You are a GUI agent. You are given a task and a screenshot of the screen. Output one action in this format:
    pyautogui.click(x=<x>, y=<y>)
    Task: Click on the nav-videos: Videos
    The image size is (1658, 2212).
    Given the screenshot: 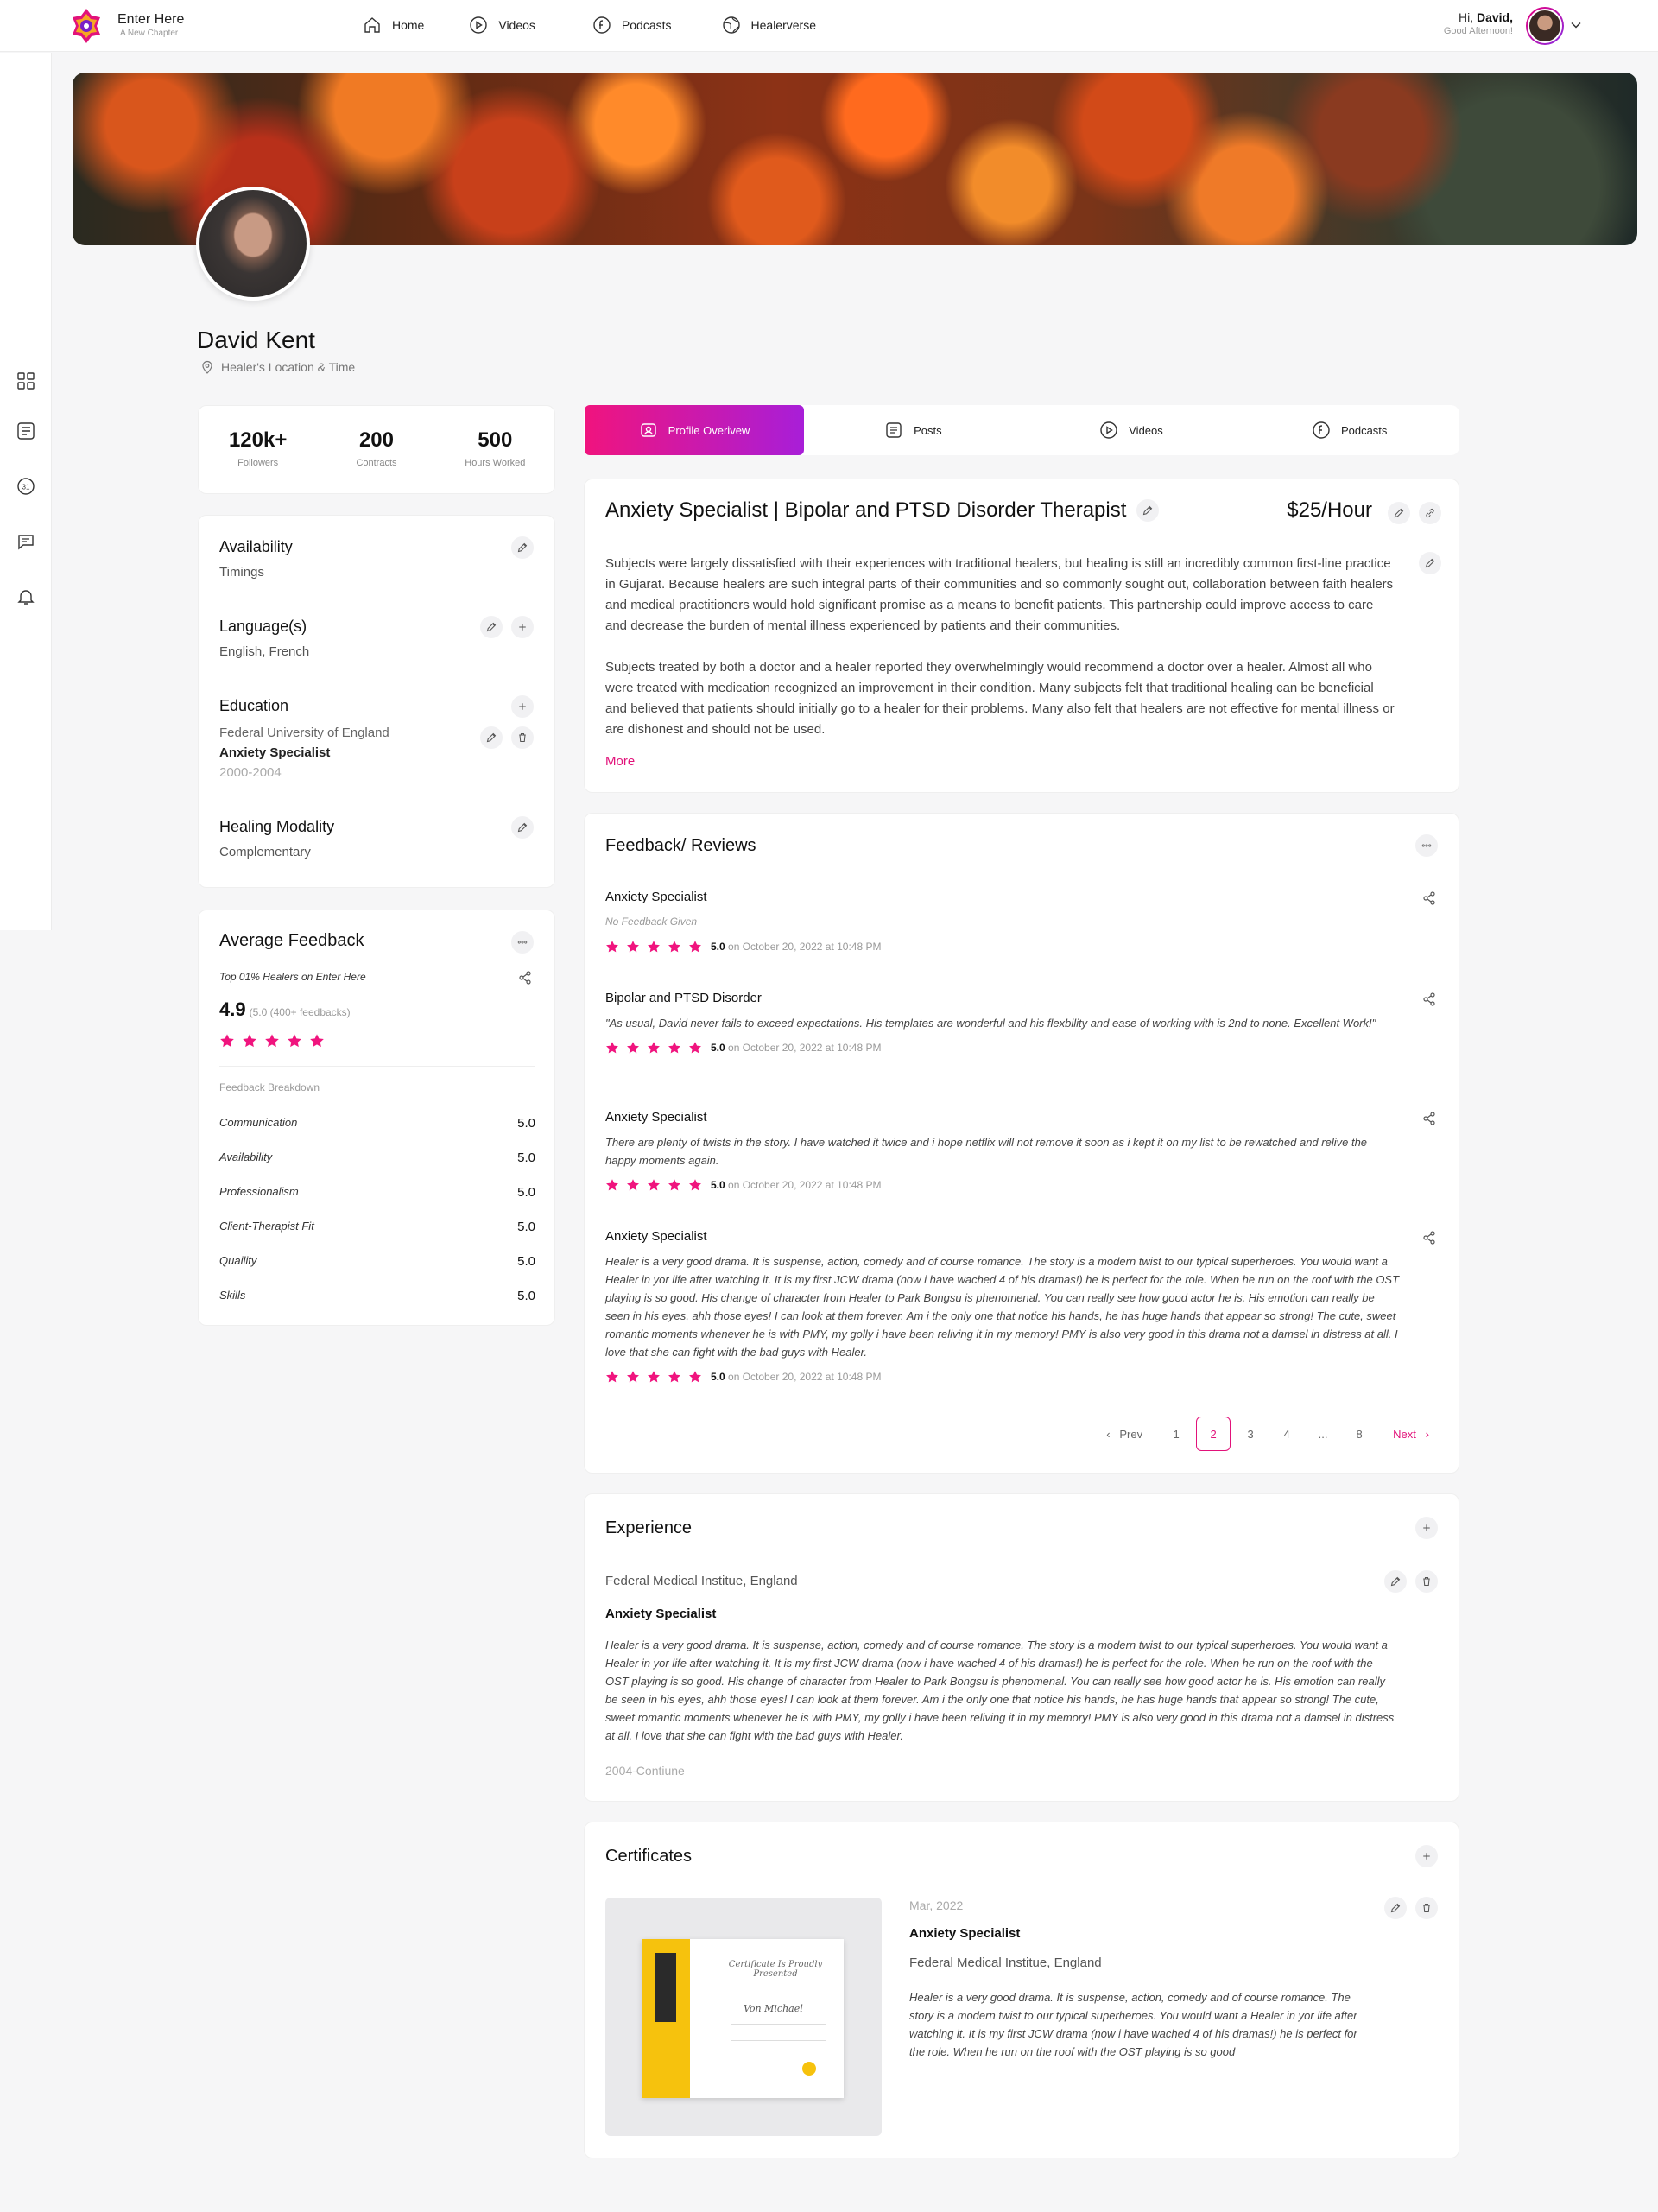 What is the action you would take?
    pyautogui.click(x=502, y=25)
    